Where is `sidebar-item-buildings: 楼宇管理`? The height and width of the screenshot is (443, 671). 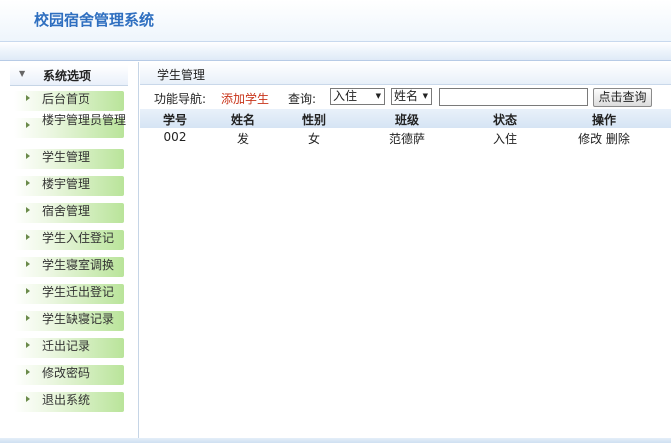
sidebar-item-buildings: 楼宇管理 is located at coordinates (69, 186).